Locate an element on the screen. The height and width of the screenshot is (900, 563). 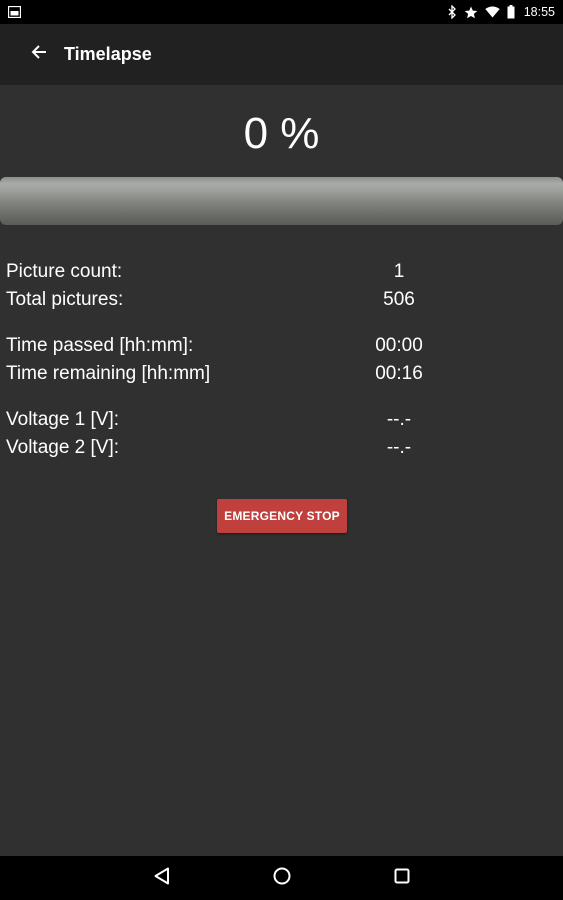
app-bar: Timelapse is located at coordinates (281, 54).